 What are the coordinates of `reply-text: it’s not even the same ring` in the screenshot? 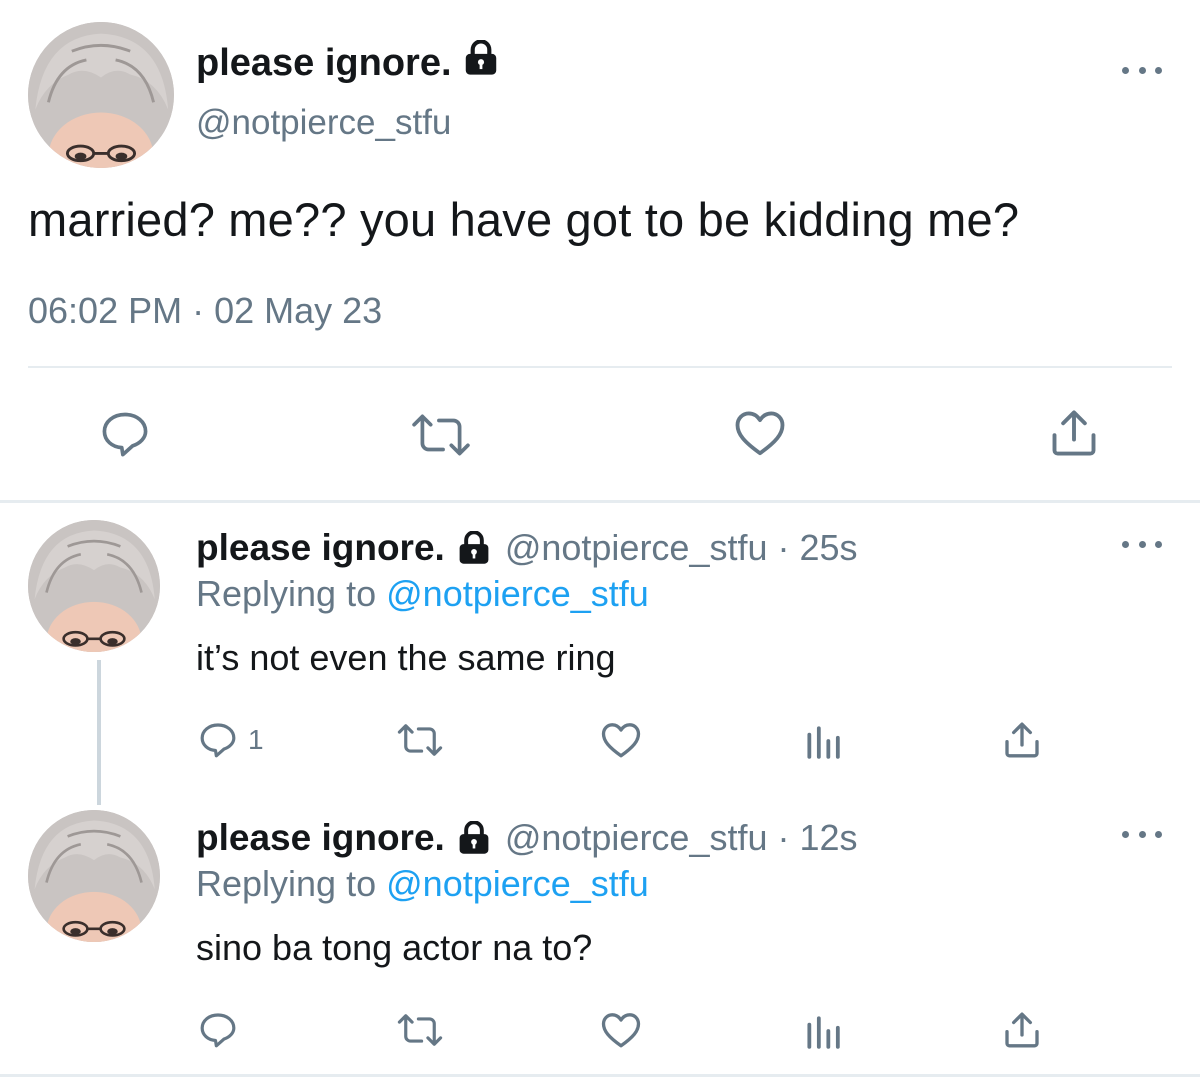 It's located at (406, 657).